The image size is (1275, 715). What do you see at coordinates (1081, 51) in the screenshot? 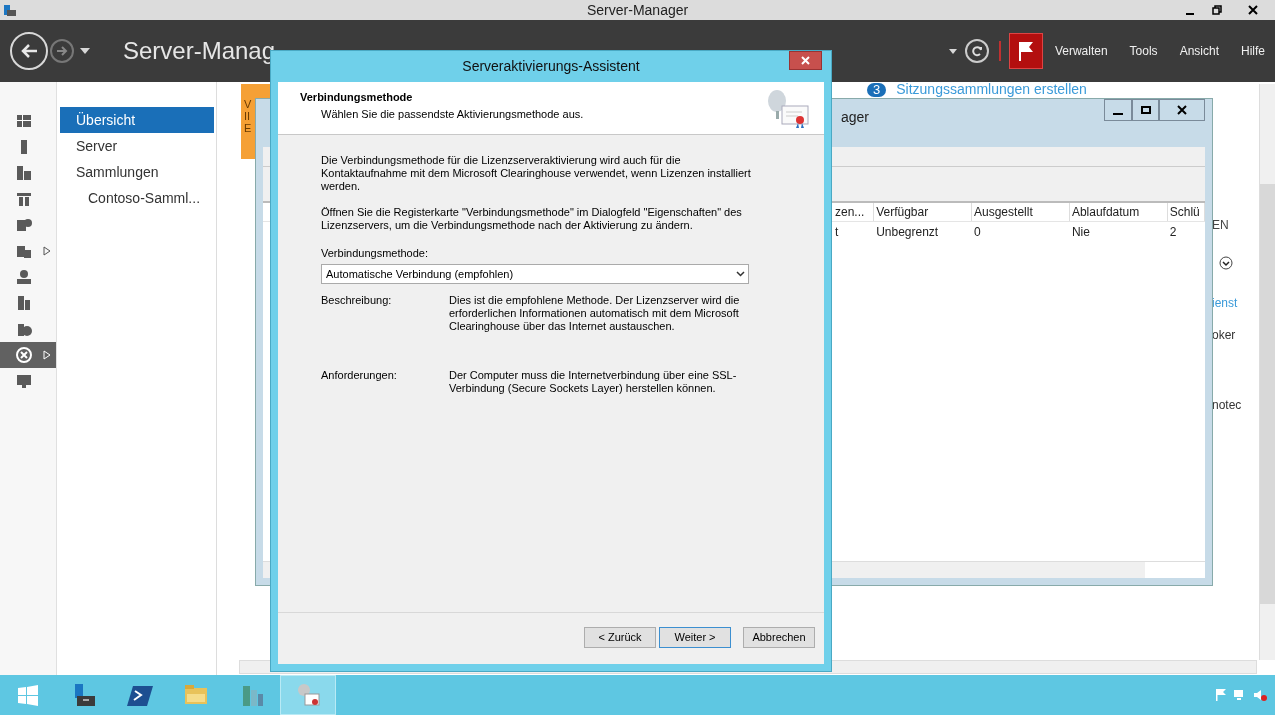
I see `menu-item: Verwalten` at bounding box center [1081, 51].